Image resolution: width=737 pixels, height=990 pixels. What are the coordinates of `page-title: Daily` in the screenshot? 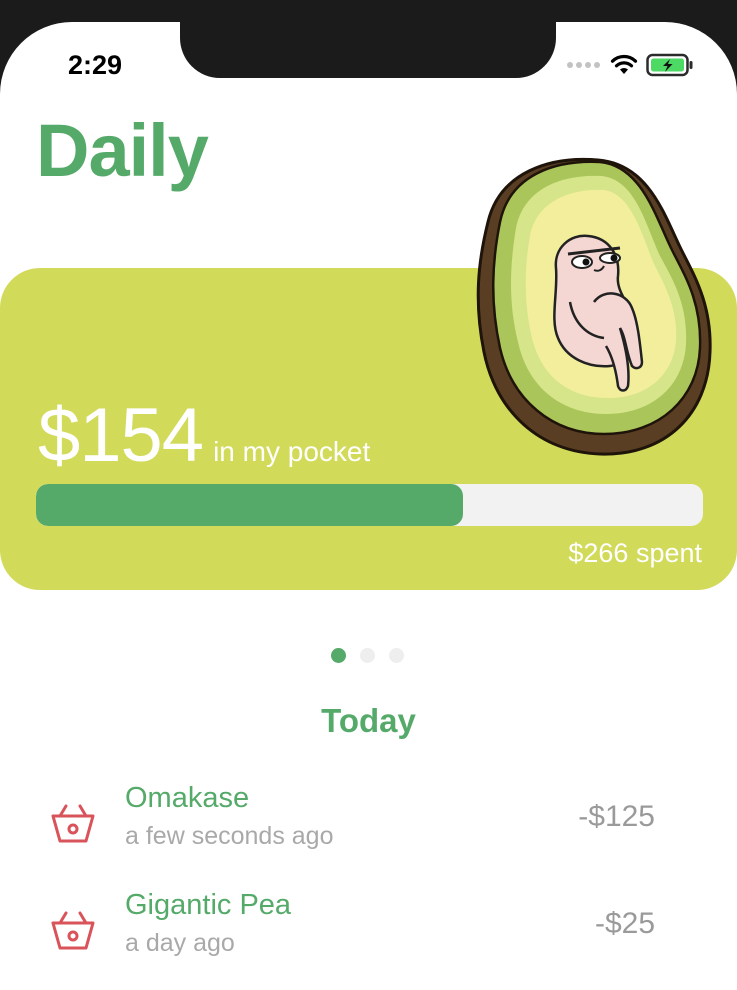 It's located at (122, 150).